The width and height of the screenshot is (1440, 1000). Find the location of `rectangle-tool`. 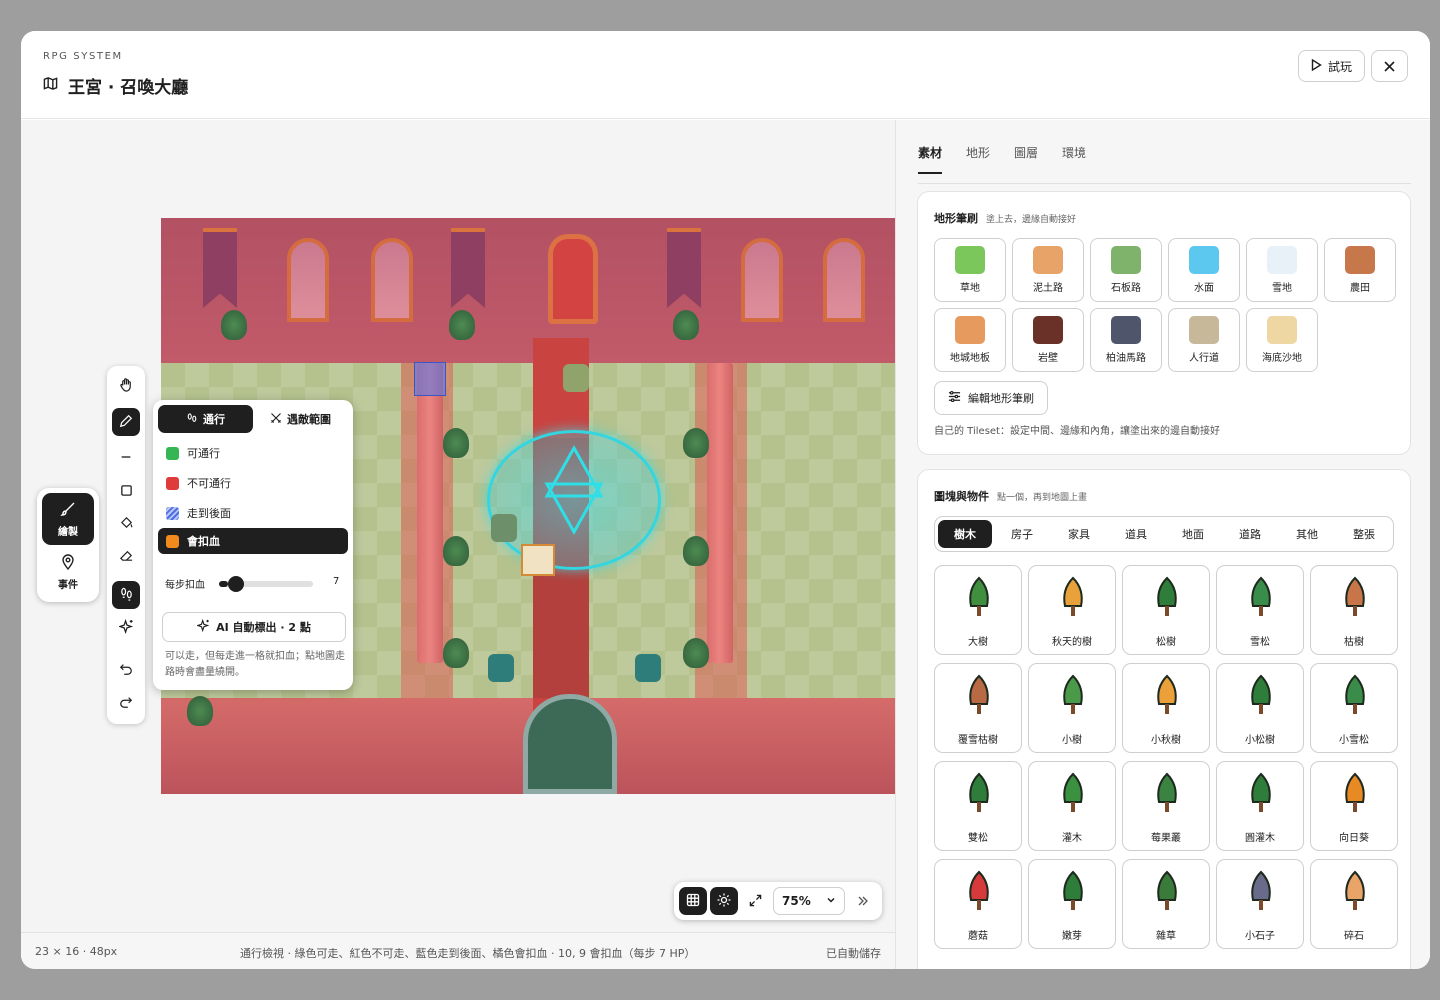

rectangle-tool is located at coordinates (126, 491).